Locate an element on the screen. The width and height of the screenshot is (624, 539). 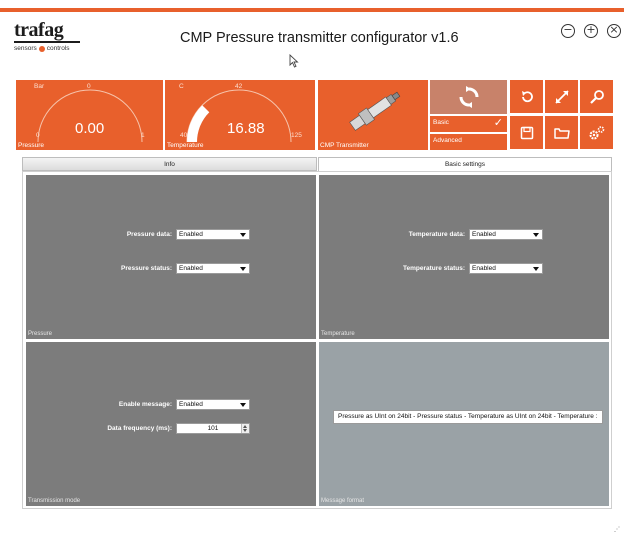
enable-message-label: Enable message: is located at coordinates (145, 404).